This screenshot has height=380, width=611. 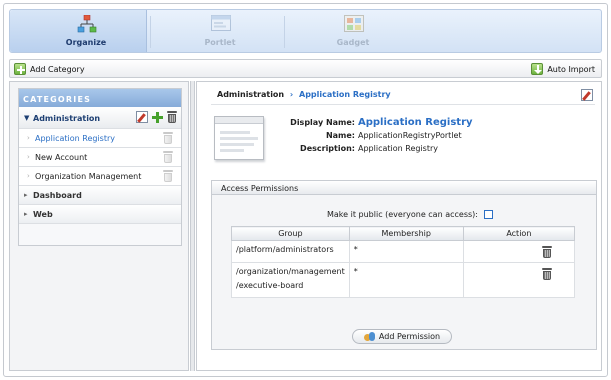 What do you see at coordinates (537, 69) in the screenshot?
I see `import-icon` at bounding box center [537, 69].